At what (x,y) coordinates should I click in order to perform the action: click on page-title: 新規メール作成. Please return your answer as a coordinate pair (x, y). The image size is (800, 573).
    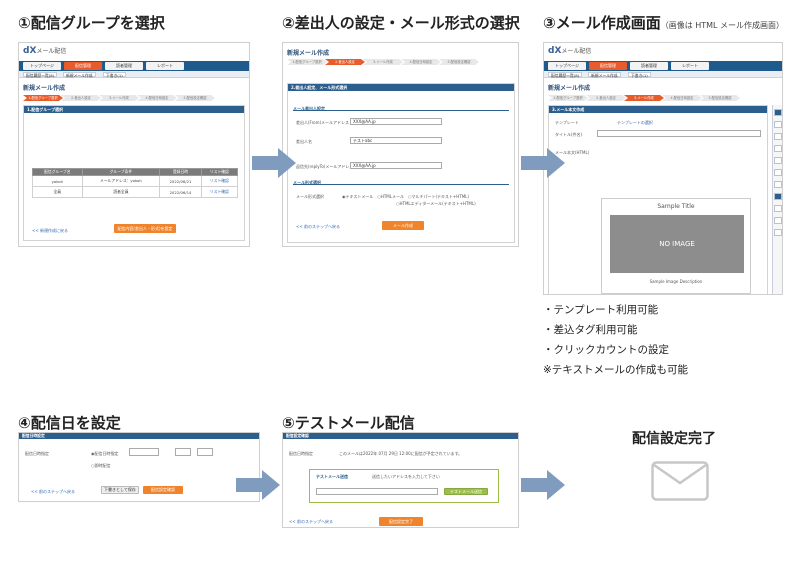
    Looking at the image, I should click on (308, 53).